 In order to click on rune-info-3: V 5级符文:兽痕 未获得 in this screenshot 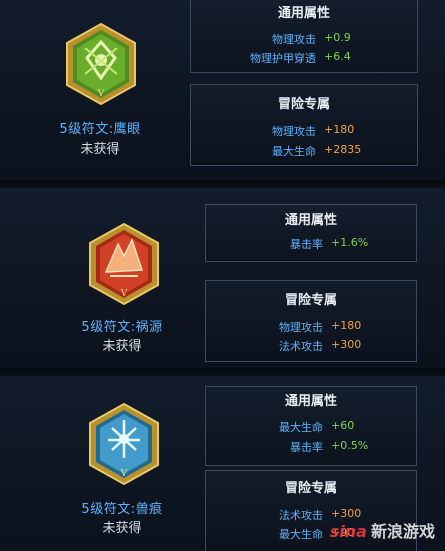, I will do `click(100, 463)`.